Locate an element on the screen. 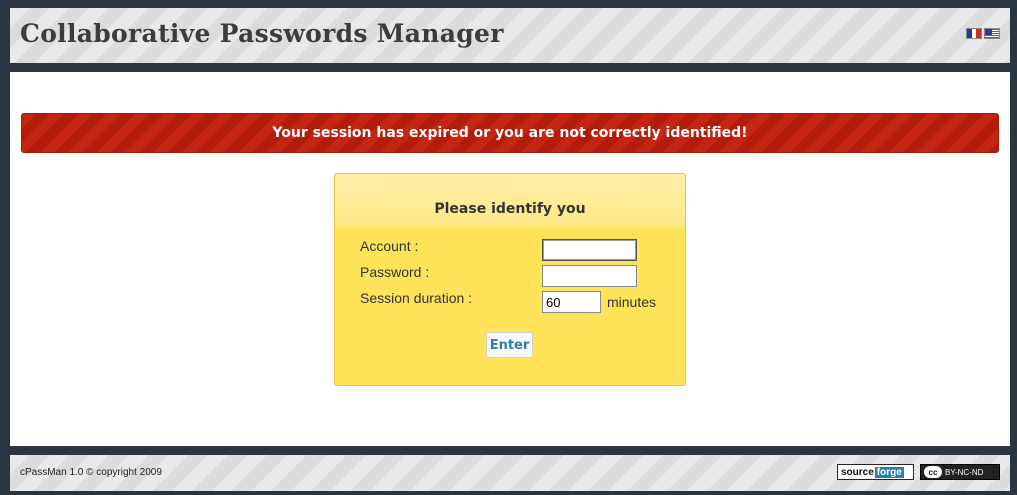 The height and width of the screenshot is (495, 1017). password-input is located at coordinates (589, 276).